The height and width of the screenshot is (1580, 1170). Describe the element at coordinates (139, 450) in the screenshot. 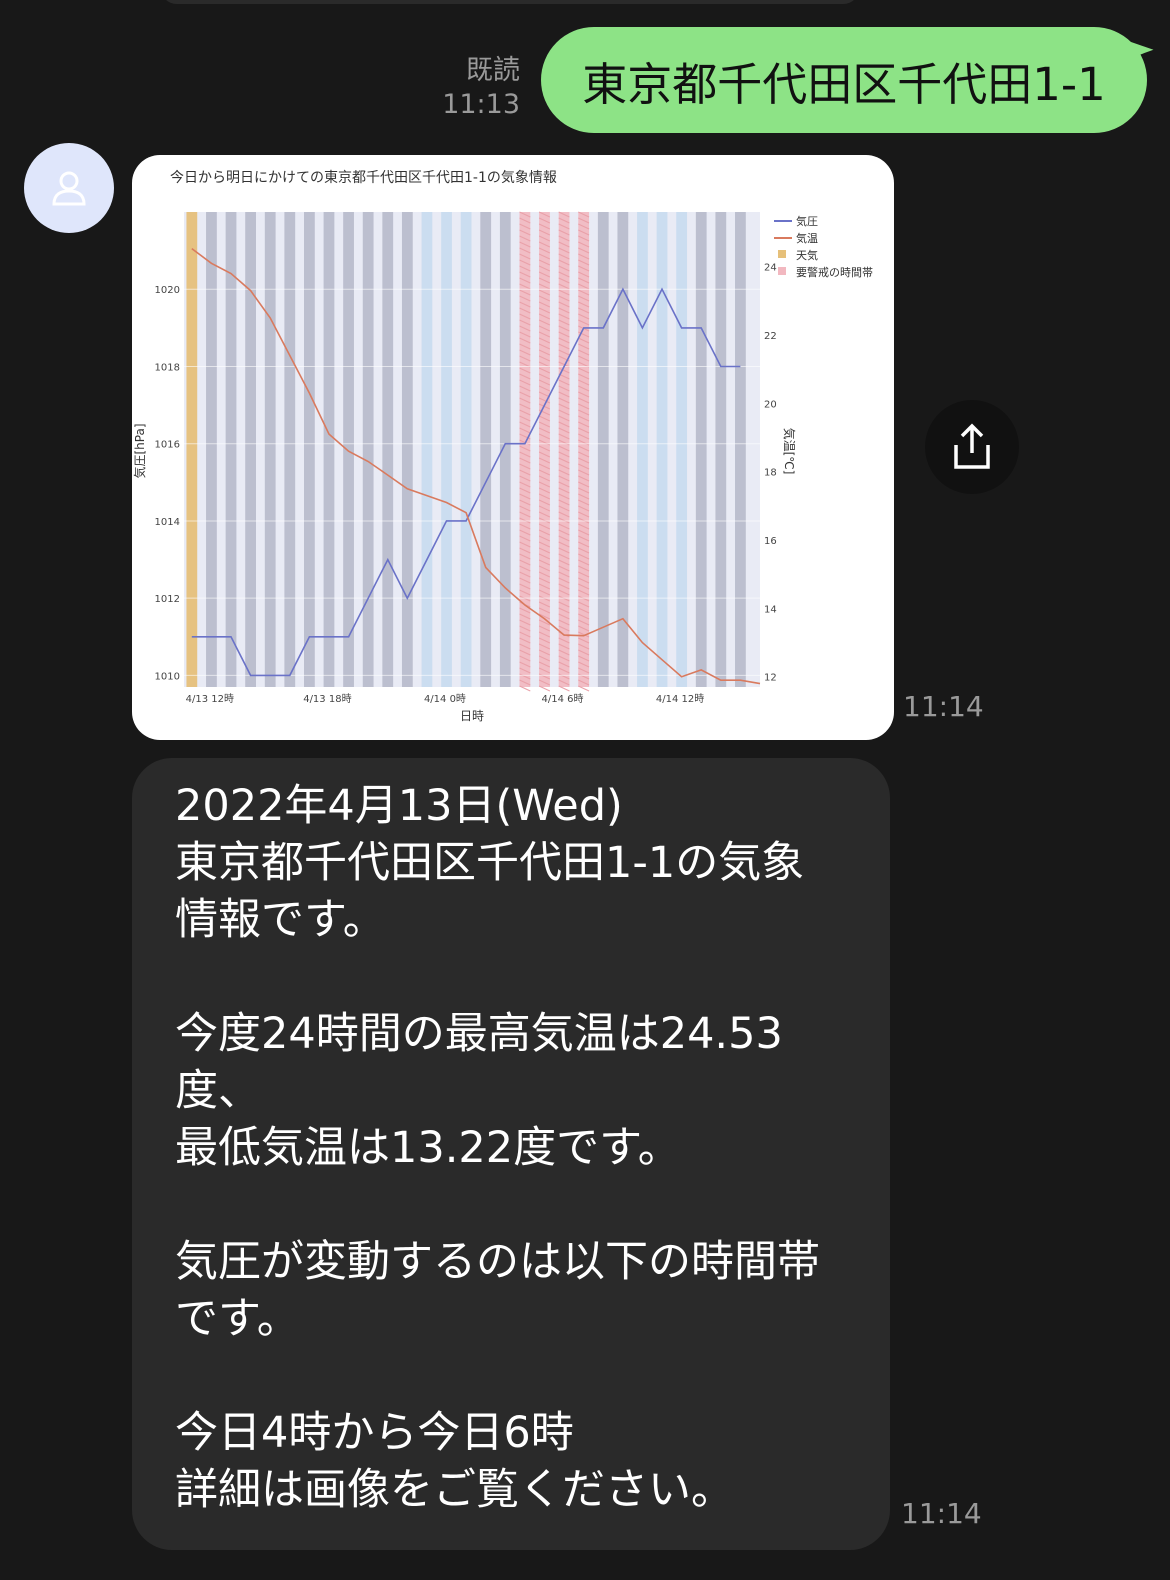

I see `y-axis-label-left: 気圧[hPa]` at that location.